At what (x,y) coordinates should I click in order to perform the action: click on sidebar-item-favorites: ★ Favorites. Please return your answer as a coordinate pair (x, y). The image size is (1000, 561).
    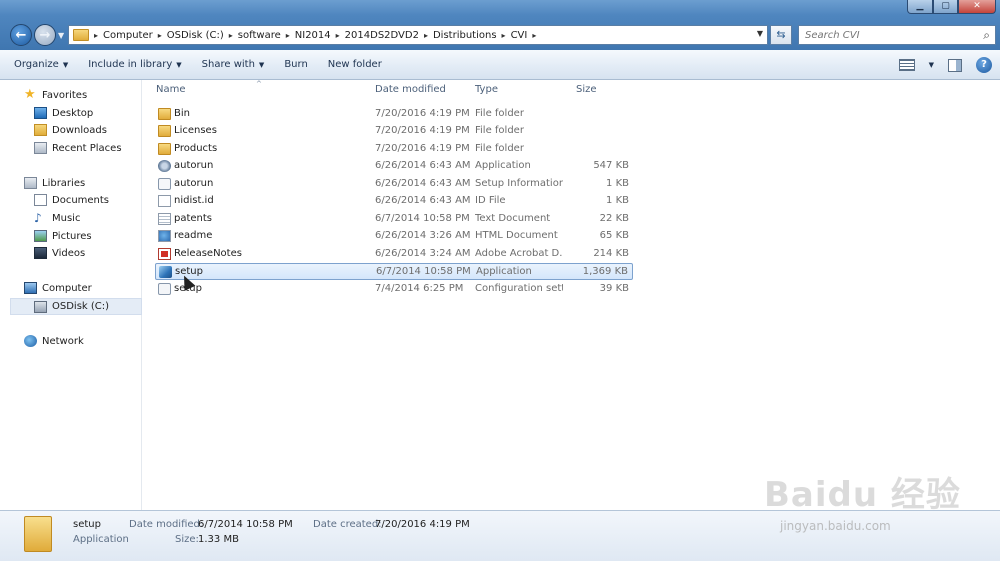
    Looking at the image, I should click on (55, 94).